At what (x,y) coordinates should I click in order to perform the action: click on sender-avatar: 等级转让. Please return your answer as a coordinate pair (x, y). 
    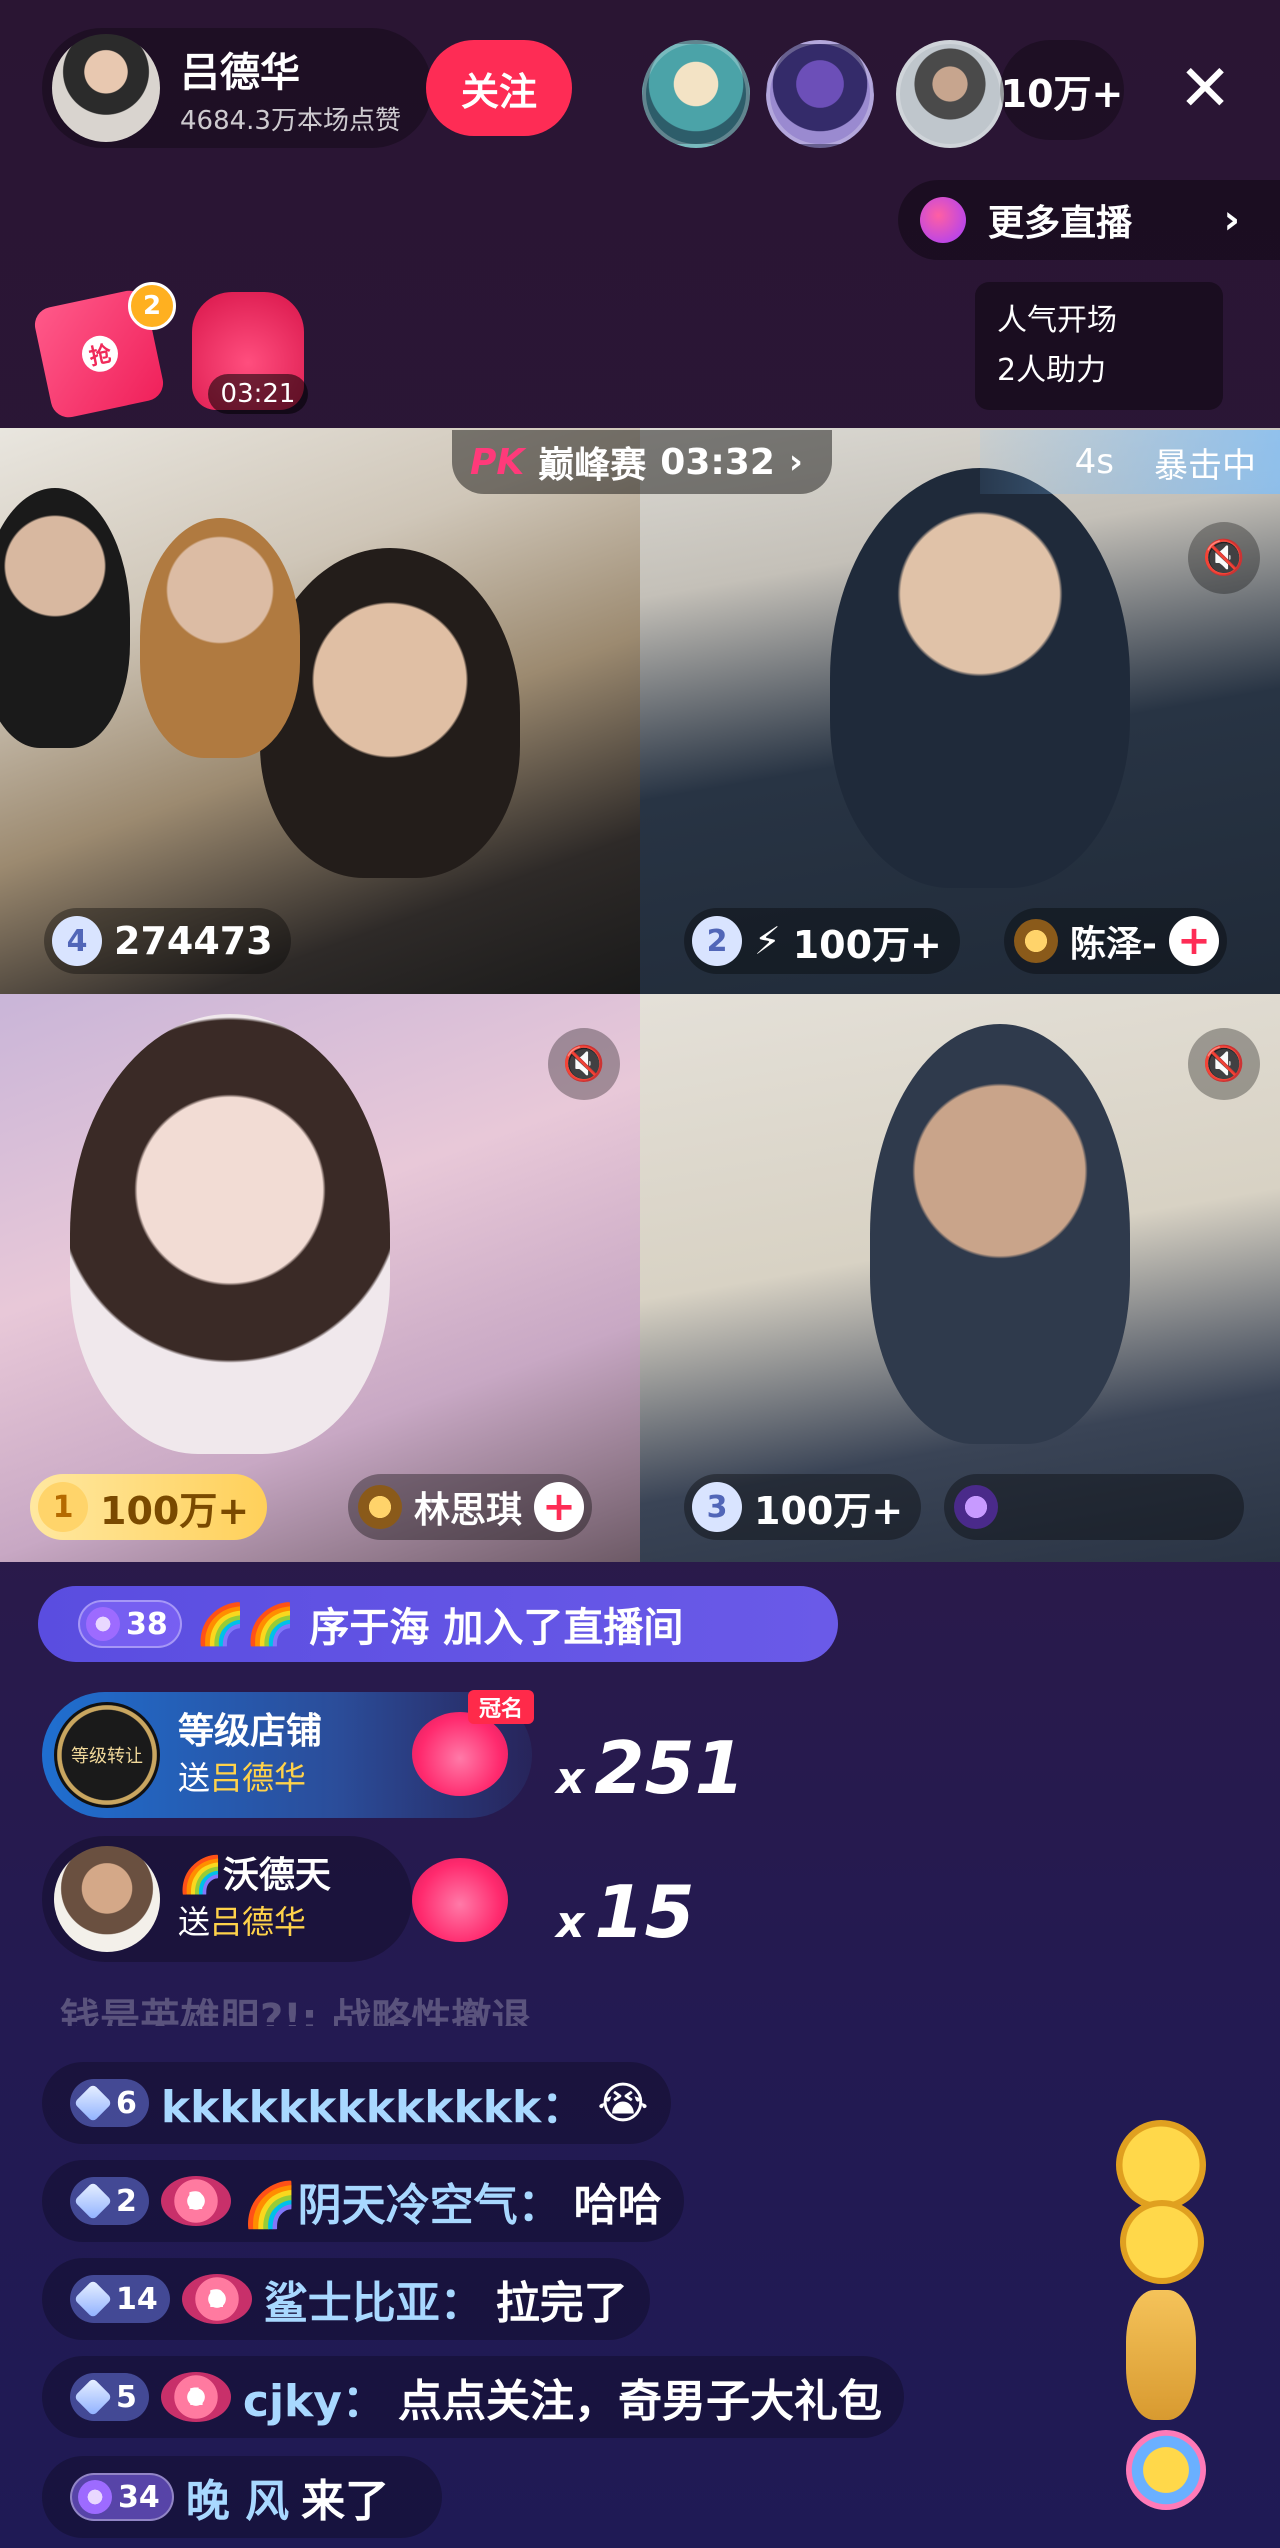
    Looking at the image, I should click on (107, 1755).